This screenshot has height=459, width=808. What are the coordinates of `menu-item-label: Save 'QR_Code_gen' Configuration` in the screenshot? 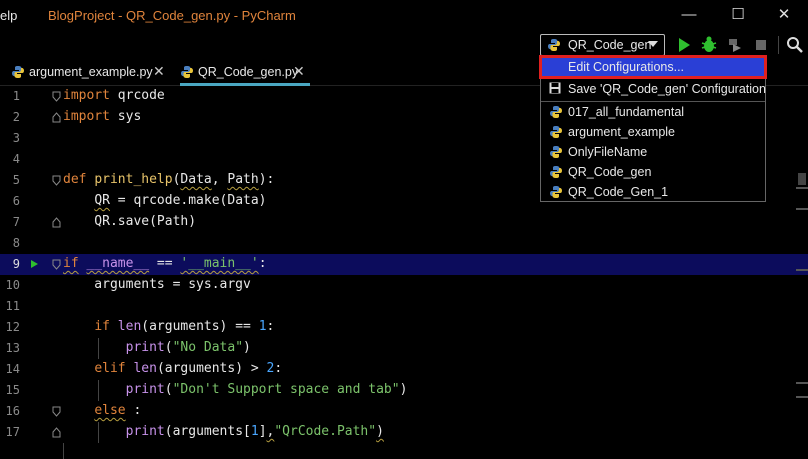 It's located at (667, 89).